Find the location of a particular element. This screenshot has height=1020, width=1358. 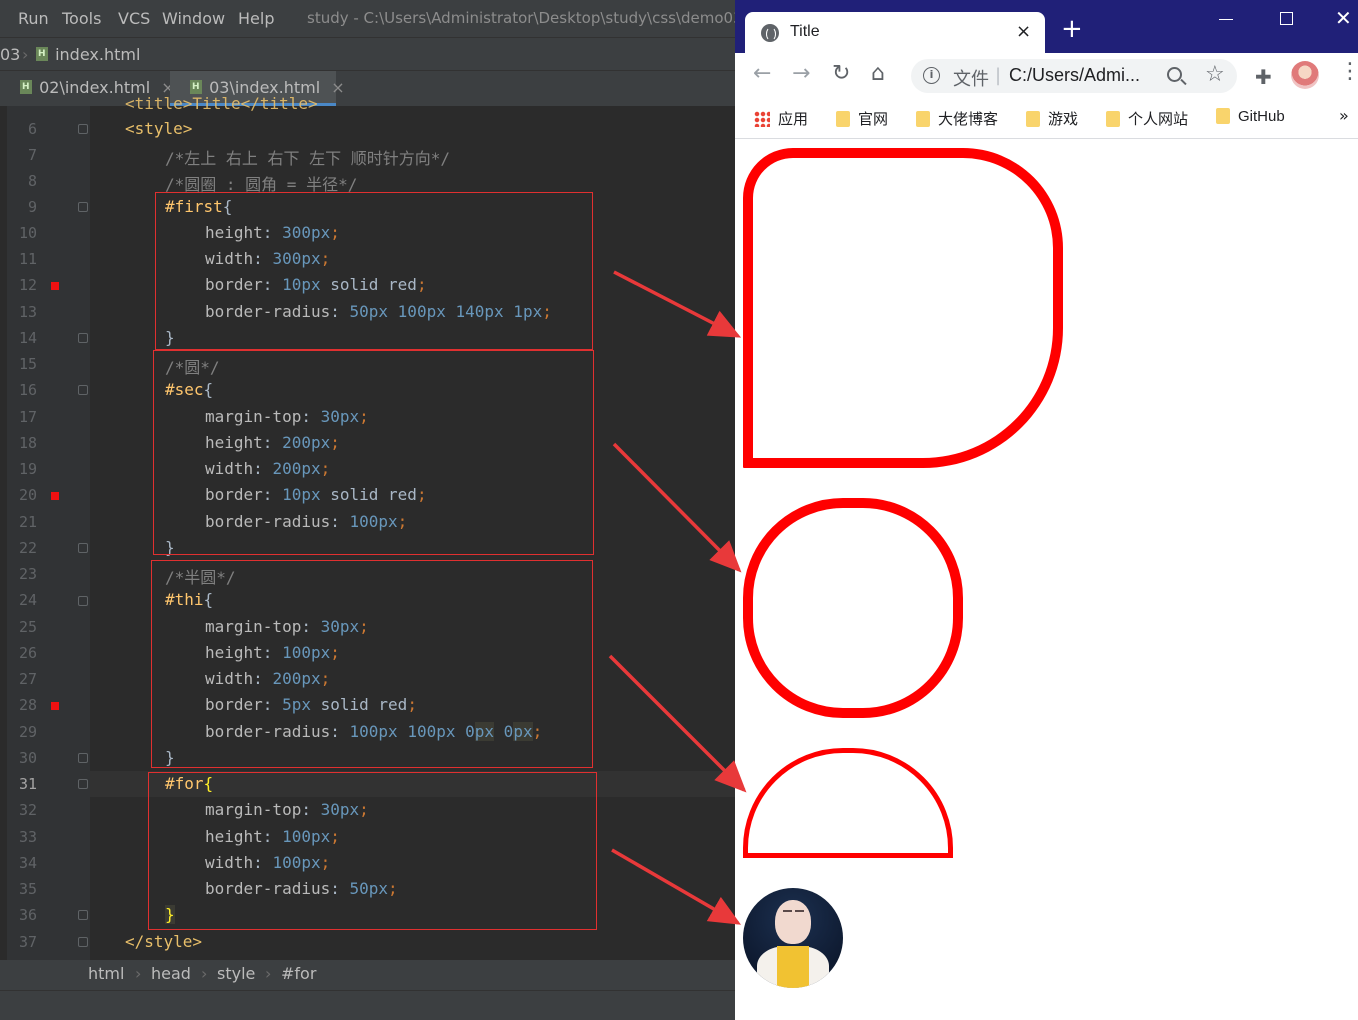

annotation-box-thi is located at coordinates (372, 664).